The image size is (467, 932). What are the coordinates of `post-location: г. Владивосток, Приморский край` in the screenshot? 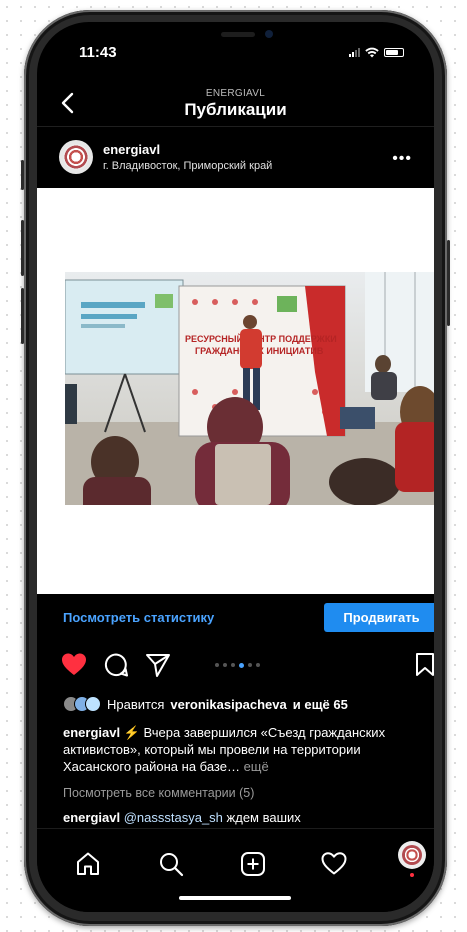 It's located at (187, 166).